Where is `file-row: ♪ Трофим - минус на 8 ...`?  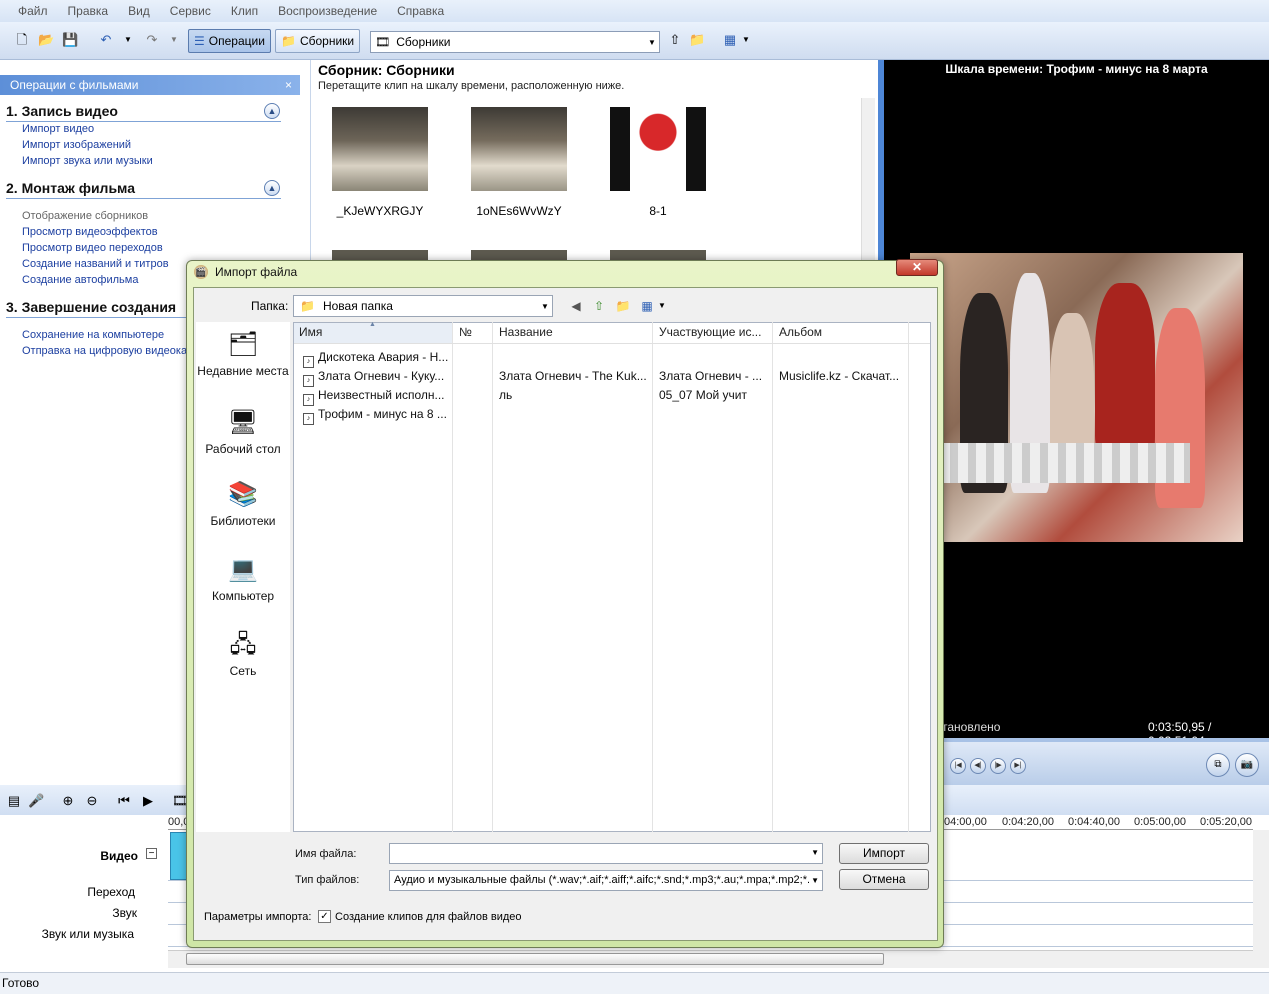 file-row: ♪ Трофим - минус на 8 ... is located at coordinates (375, 416).